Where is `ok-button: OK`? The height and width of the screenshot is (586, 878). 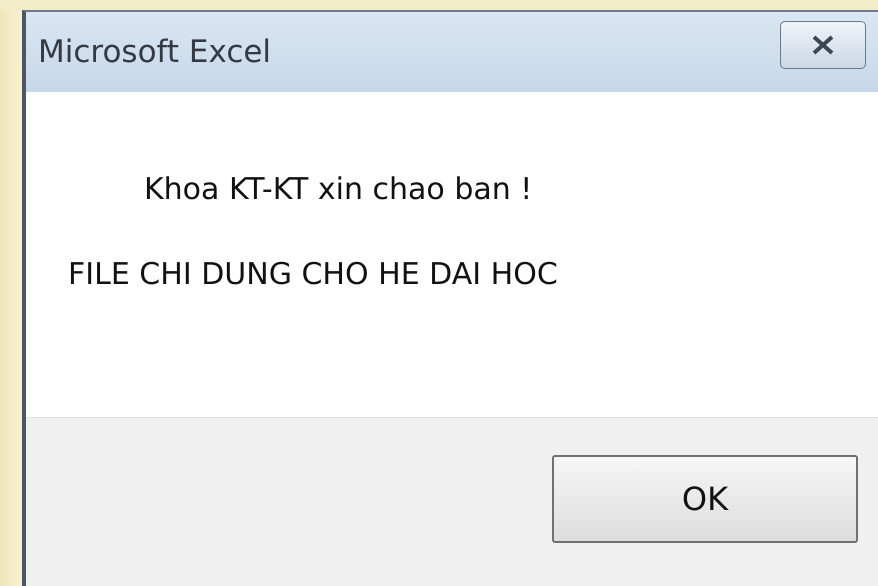 ok-button: OK is located at coordinates (705, 499).